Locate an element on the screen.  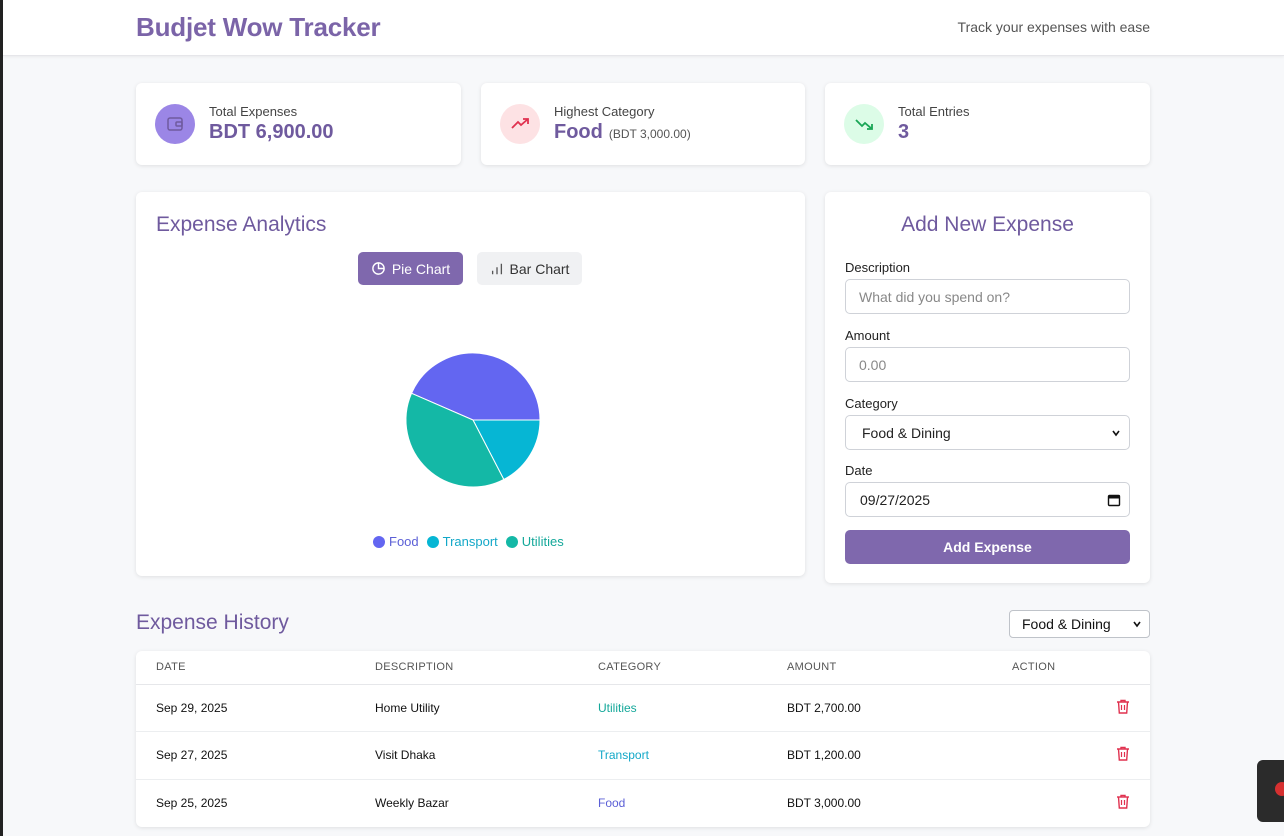
trending-down-icon is located at coordinates (864, 124).